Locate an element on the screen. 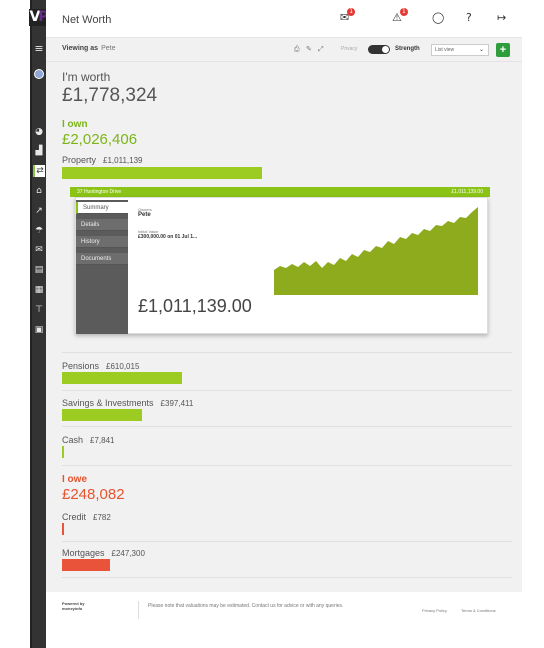 The image size is (544, 648). home-icon: ⌂ is located at coordinates (39, 191).